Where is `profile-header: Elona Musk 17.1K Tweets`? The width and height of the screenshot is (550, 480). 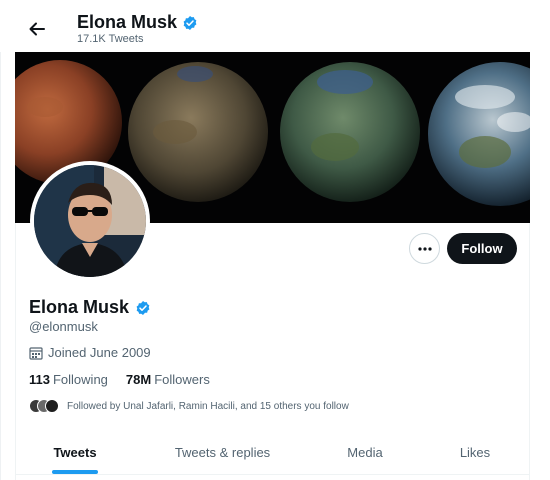 profile-header: Elona Musk 17.1K Tweets is located at coordinates (275, 26).